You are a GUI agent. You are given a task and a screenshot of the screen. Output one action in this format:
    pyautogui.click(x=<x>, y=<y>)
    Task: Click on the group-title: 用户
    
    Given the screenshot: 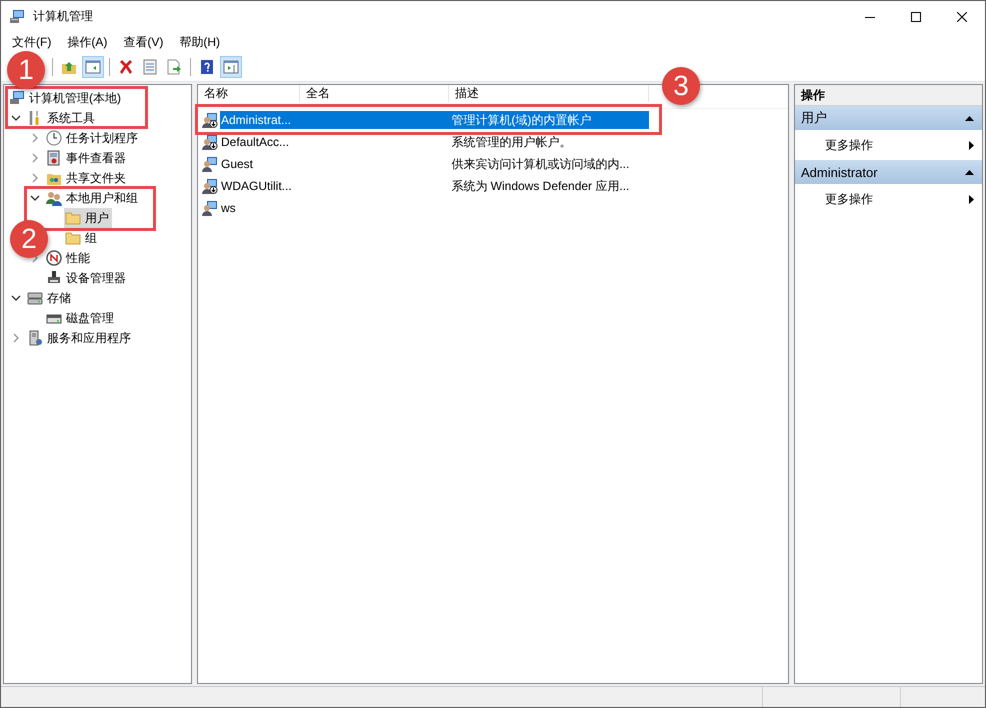 What is the action you would take?
    pyautogui.click(x=814, y=118)
    